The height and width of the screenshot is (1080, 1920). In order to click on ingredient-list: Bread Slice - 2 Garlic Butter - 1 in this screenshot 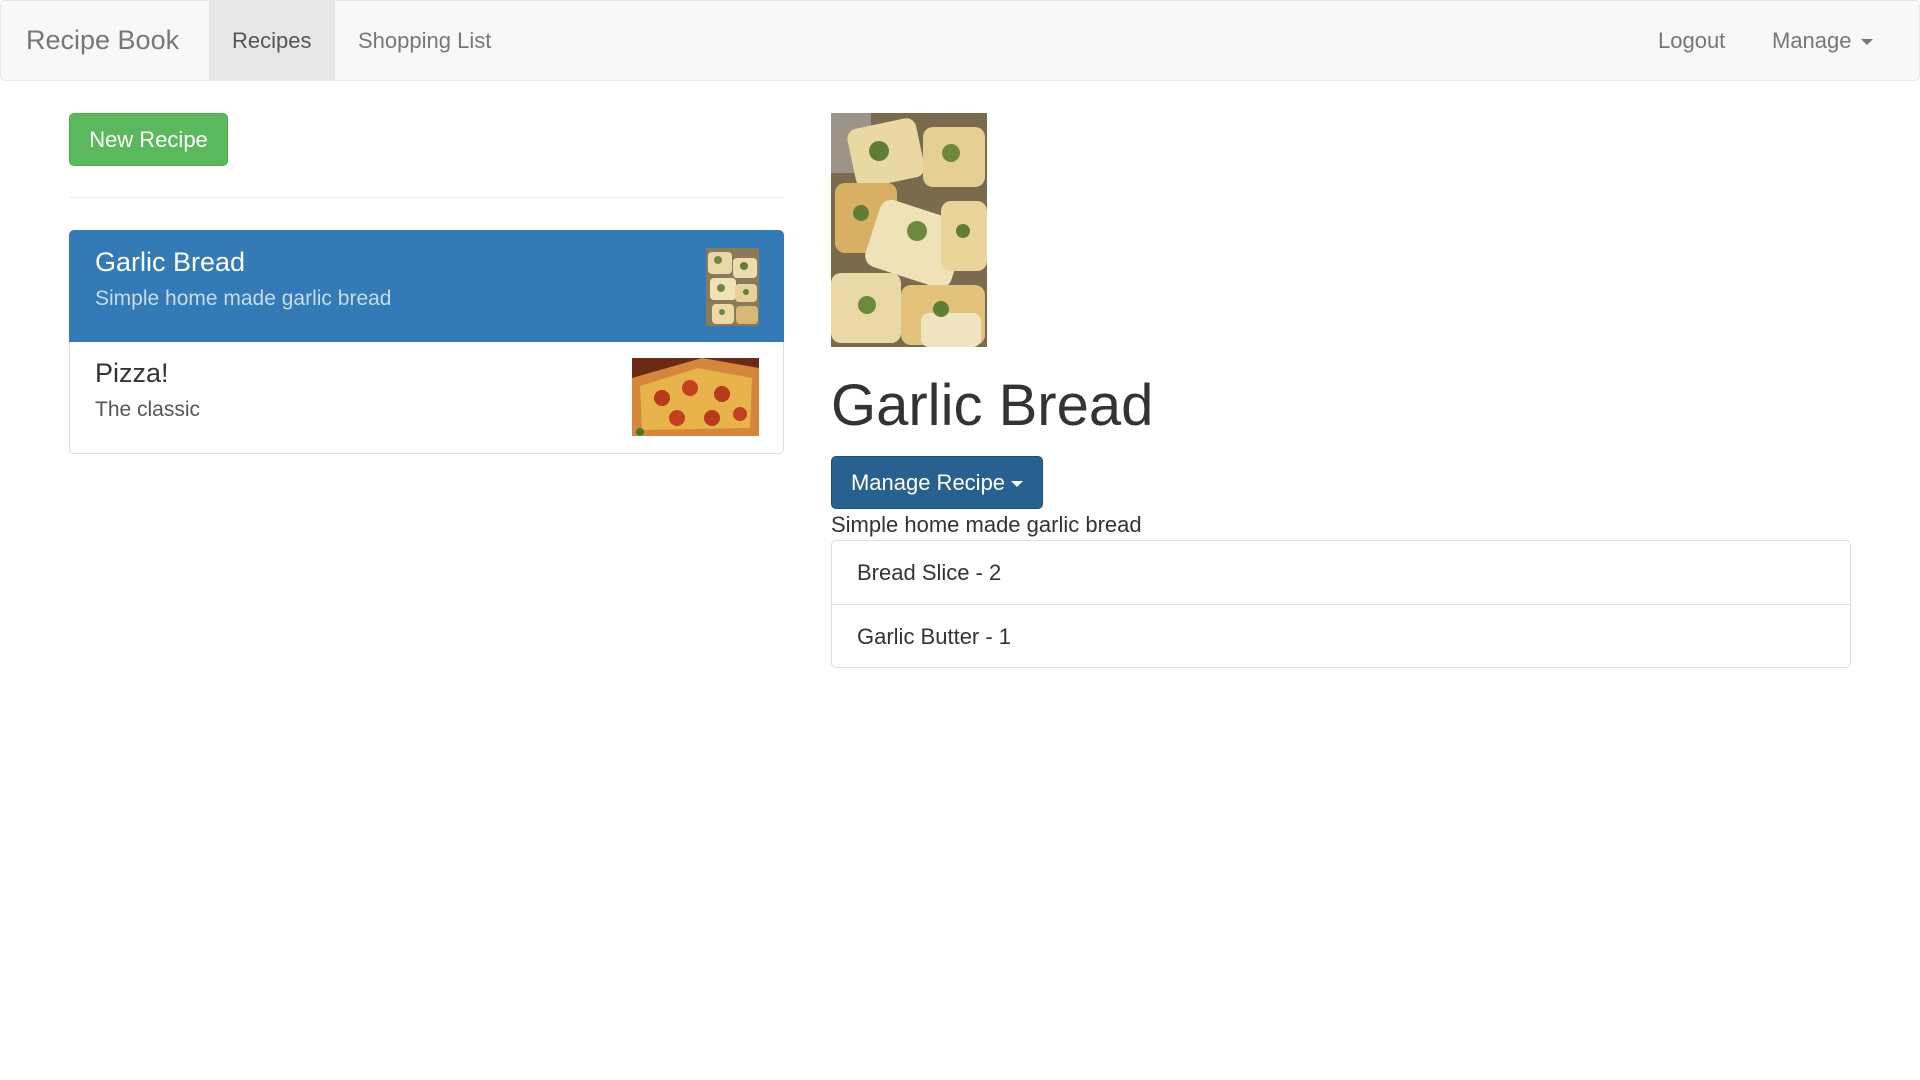, I will do `click(1341, 604)`.